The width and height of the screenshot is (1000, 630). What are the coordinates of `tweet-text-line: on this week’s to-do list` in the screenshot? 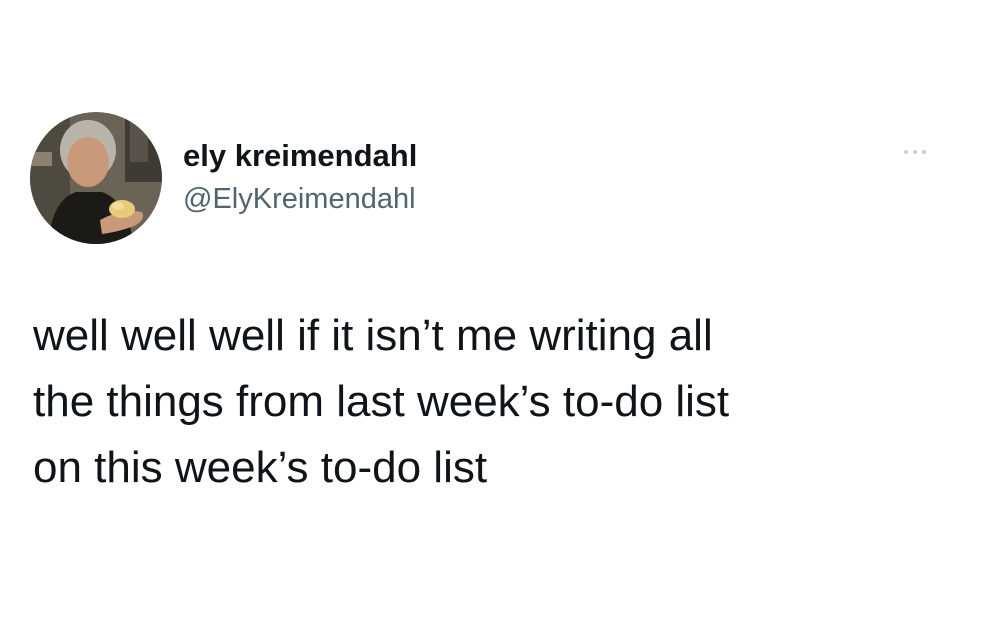 It's located at (260, 467).